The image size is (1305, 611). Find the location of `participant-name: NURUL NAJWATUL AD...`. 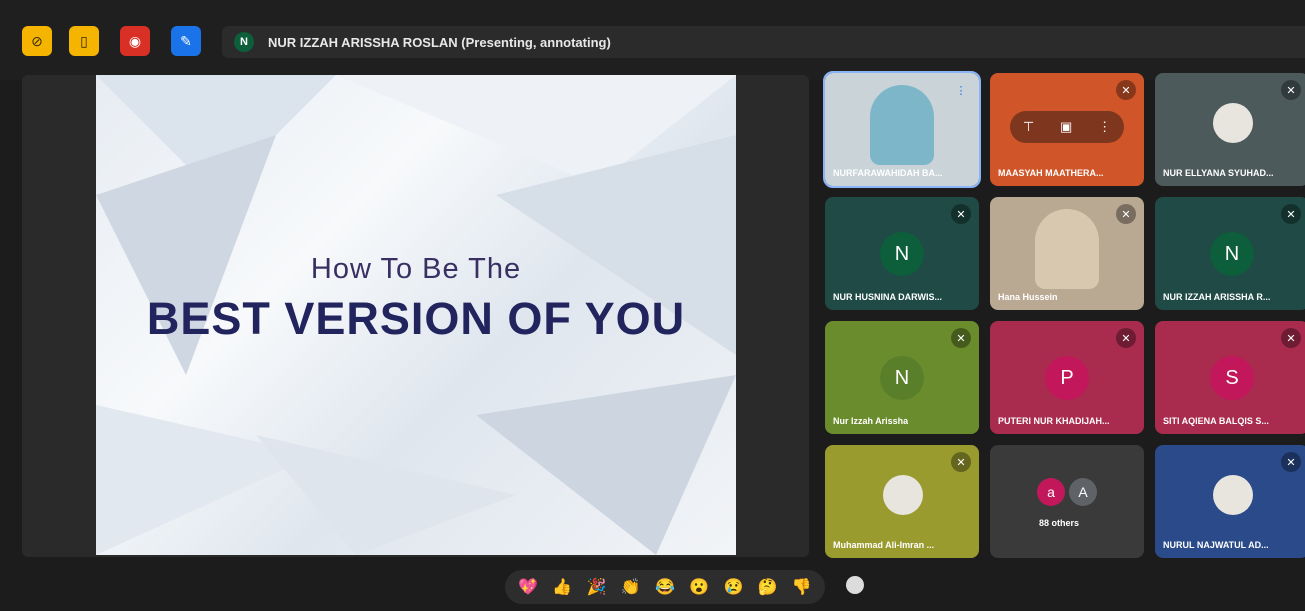

participant-name: NURUL NAJWATUL AD... is located at coordinates (1216, 545).